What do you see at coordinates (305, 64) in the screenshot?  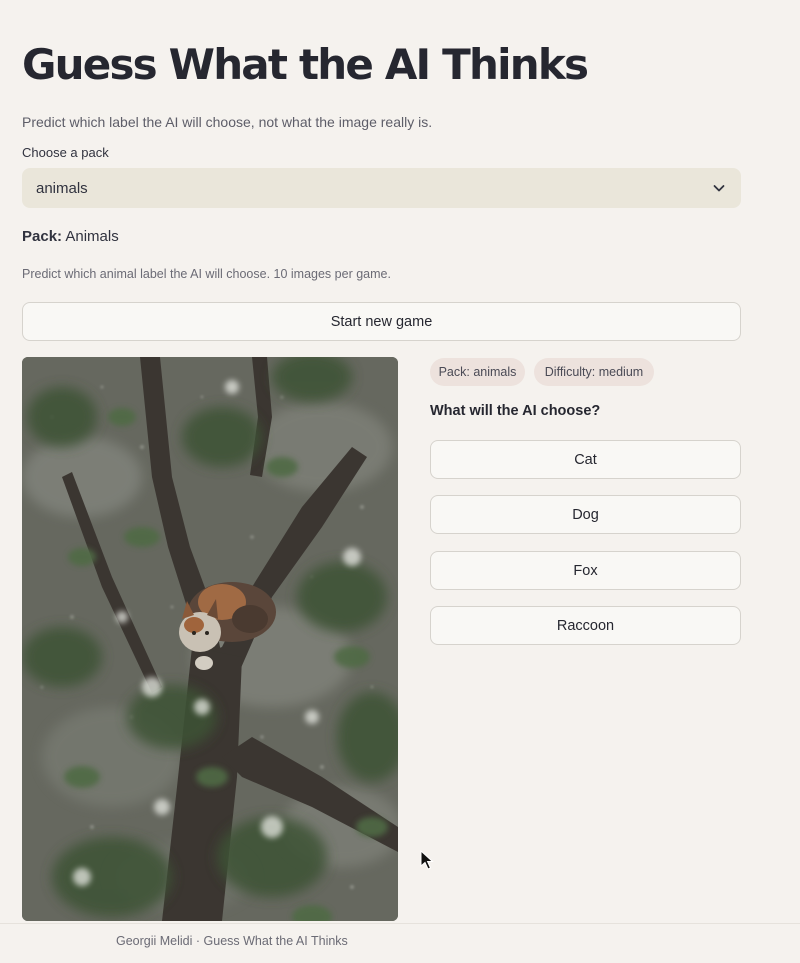 I see `page-title: Guess What the AI Thinks` at bounding box center [305, 64].